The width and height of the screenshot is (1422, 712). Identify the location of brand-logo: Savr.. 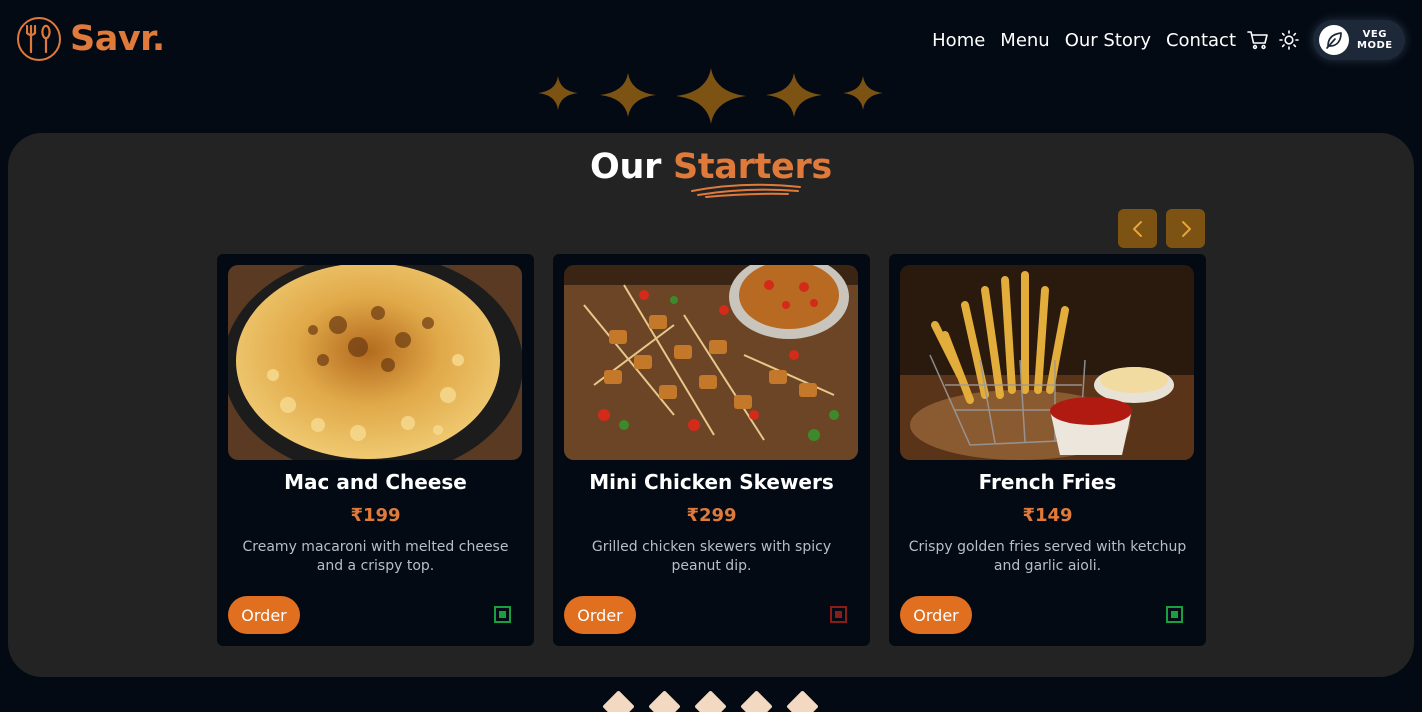
(91, 39).